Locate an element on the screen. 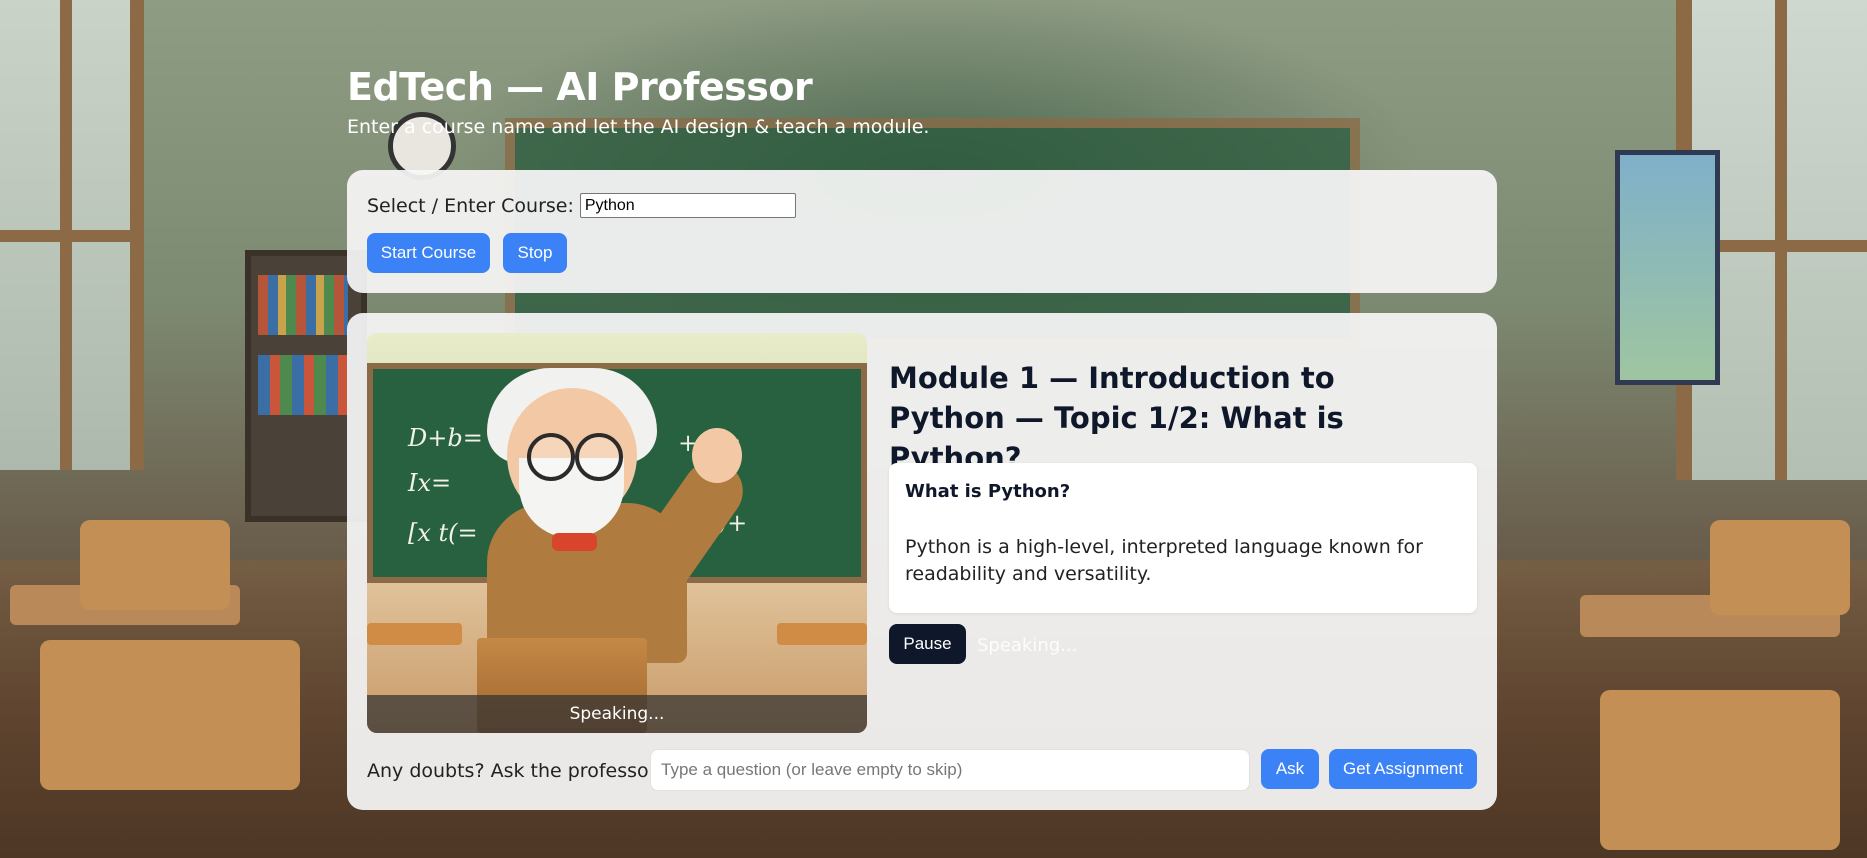  ask-label: Any doubts? Ask the professor: is located at coordinates (515, 771).